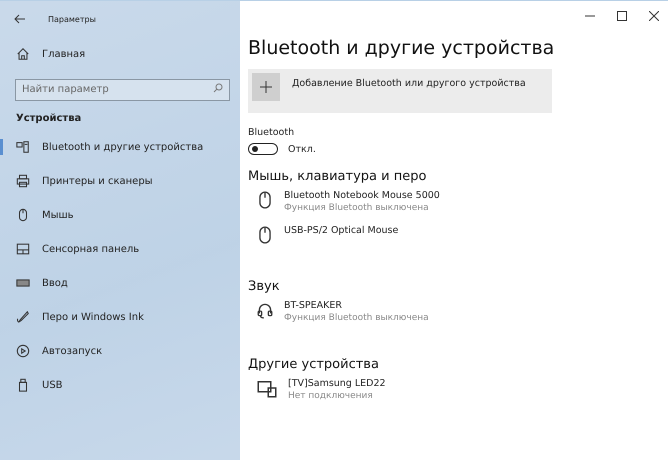 This screenshot has height=460, width=668. I want to click on nav-item: Сенсорная панель, so click(91, 249).